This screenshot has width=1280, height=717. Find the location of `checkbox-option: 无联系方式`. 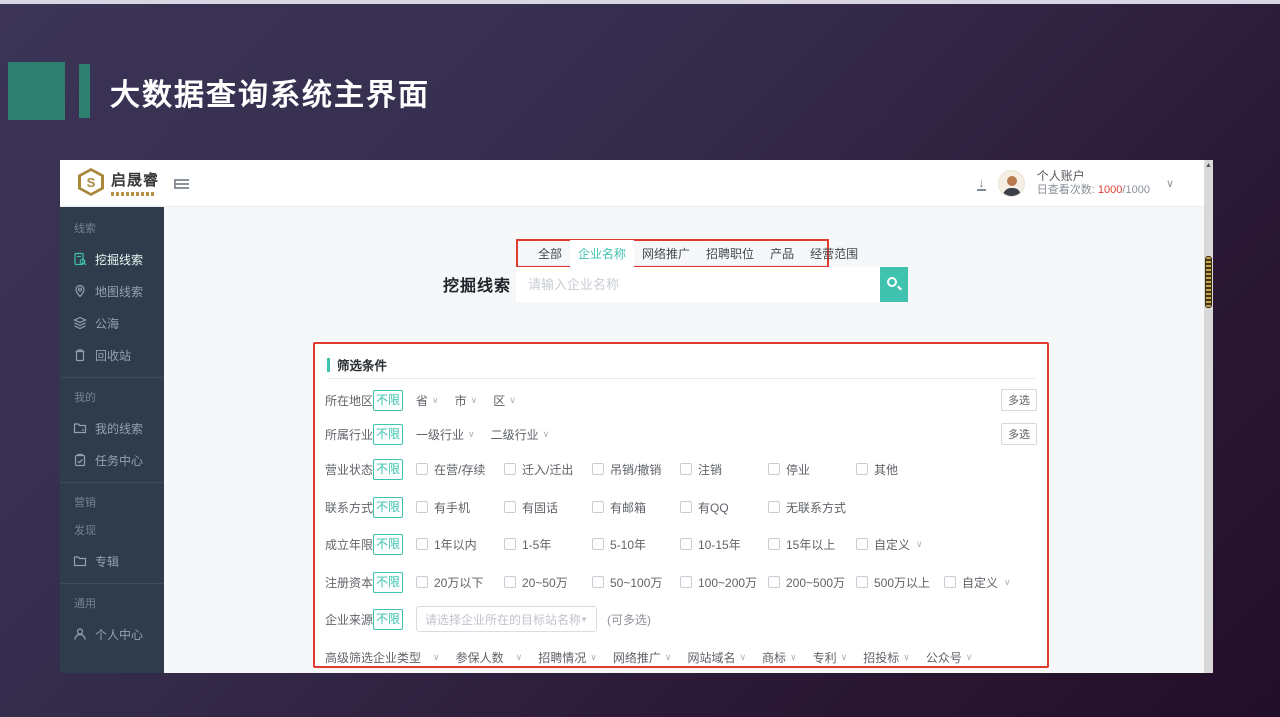

checkbox-option: 无联系方式 is located at coordinates (812, 507).